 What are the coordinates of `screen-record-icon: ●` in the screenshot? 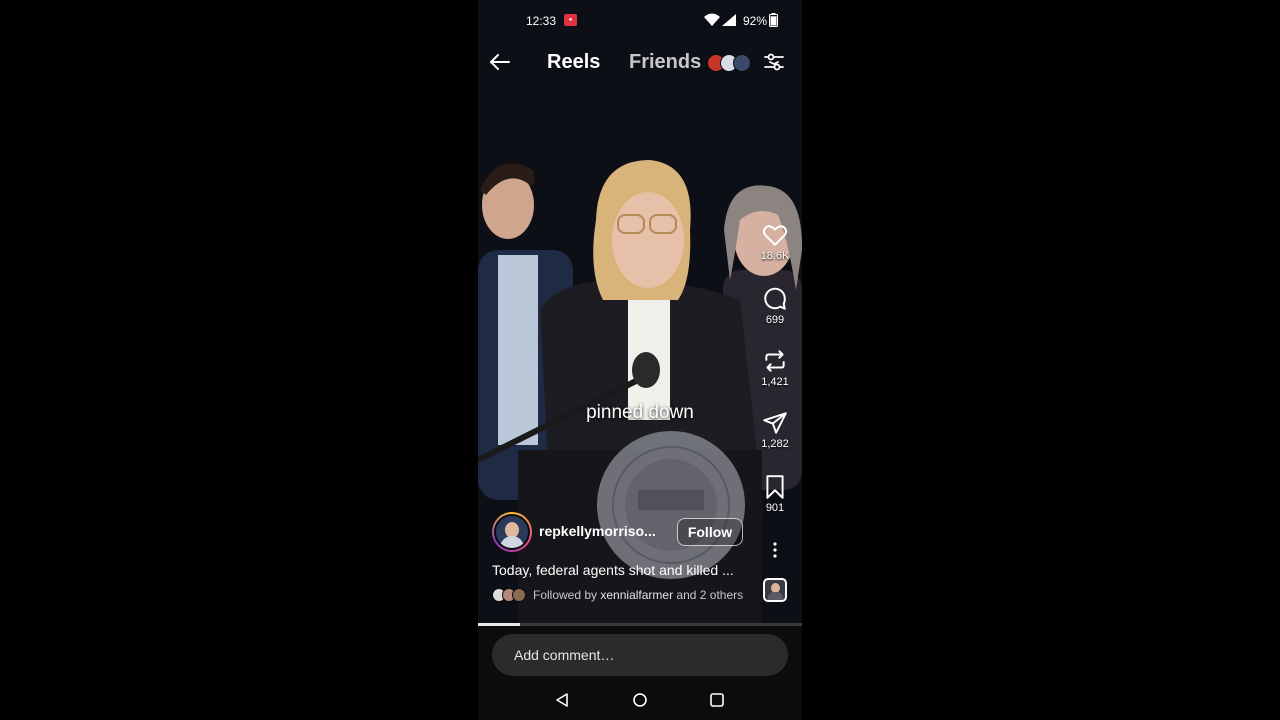 It's located at (570, 20).